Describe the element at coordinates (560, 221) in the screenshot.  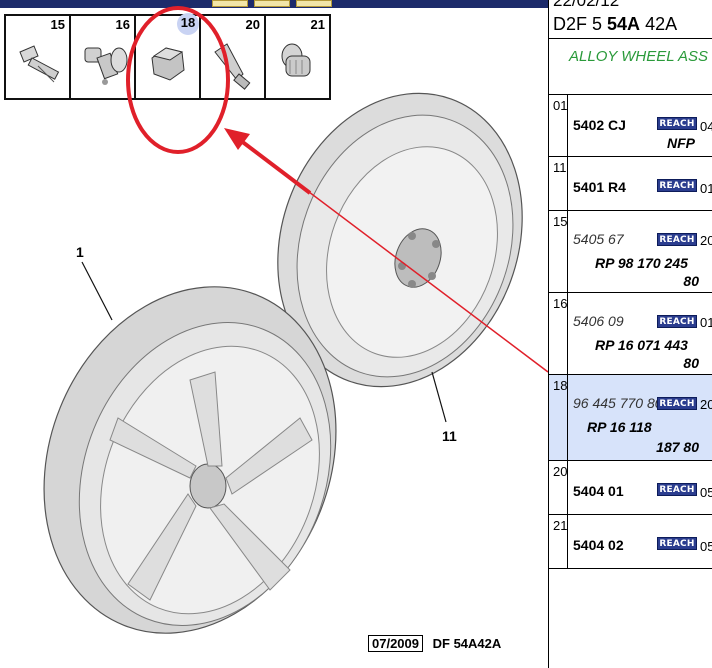
I see `part-index: 15` at that location.